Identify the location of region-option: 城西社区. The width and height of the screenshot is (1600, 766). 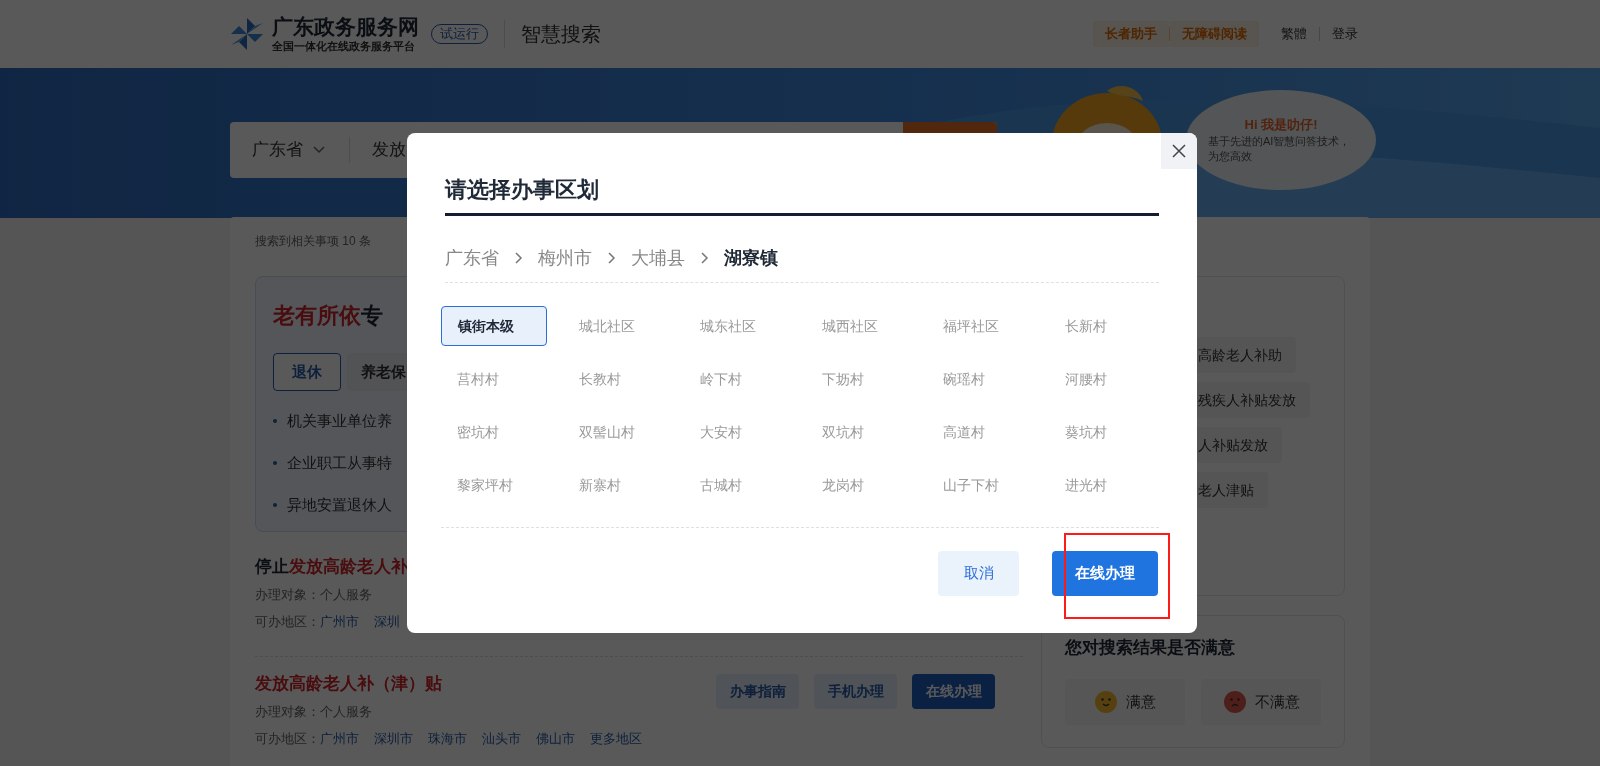
(858, 326).